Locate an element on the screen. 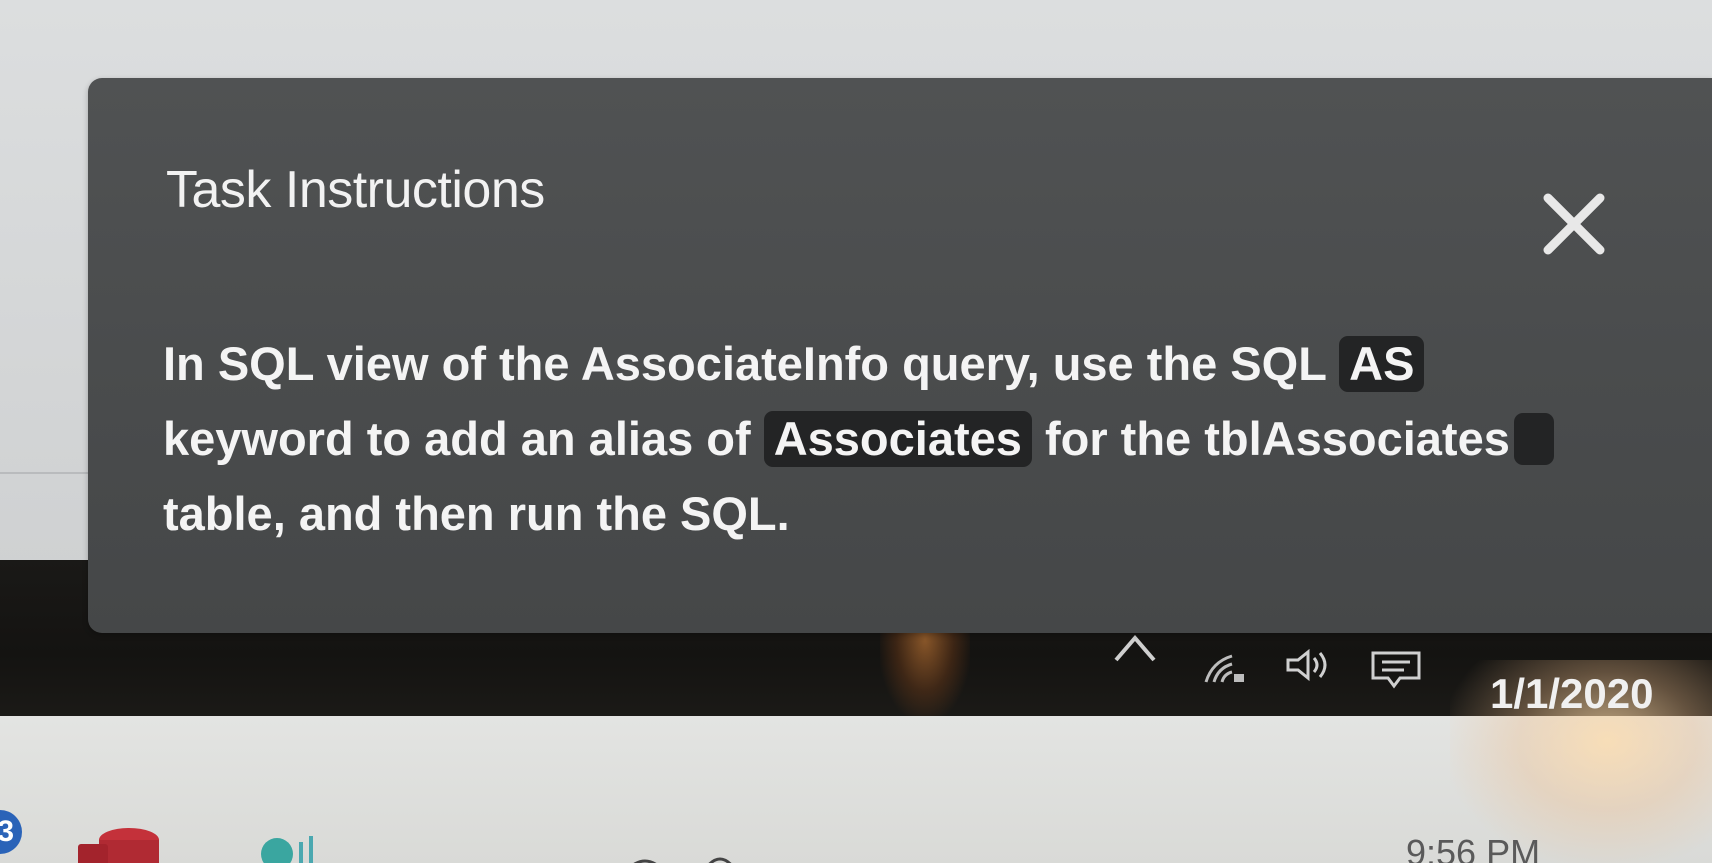  panel-title: Task Instructions is located at coordinates (355, 190).